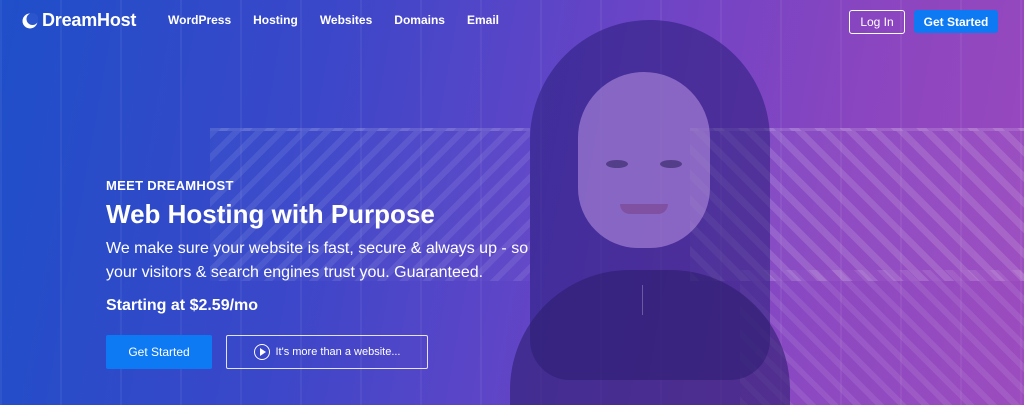 The width and height of the screenshot is (1024, 405). What do you see at coordinates (956, 21) in the screenshot?
I see `get-started-nav-button: Get Started` at bounding box center [956, 21].